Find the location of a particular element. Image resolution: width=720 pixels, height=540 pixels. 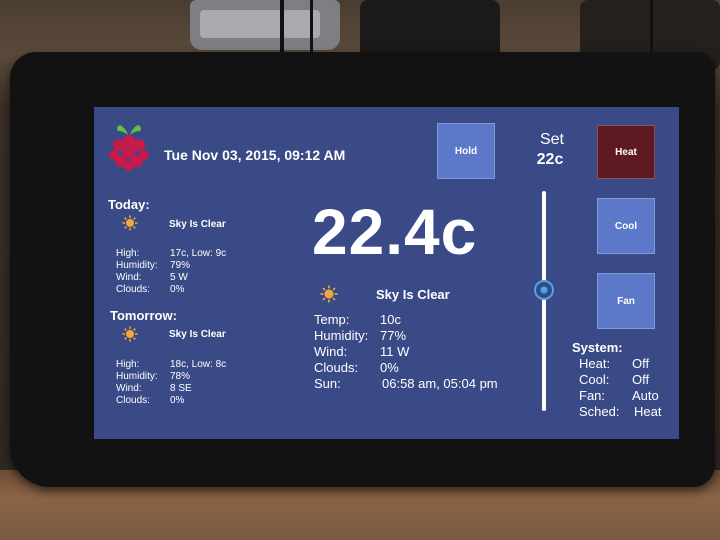

current-wind-label: Wind: is located at coordinates (331, 351).